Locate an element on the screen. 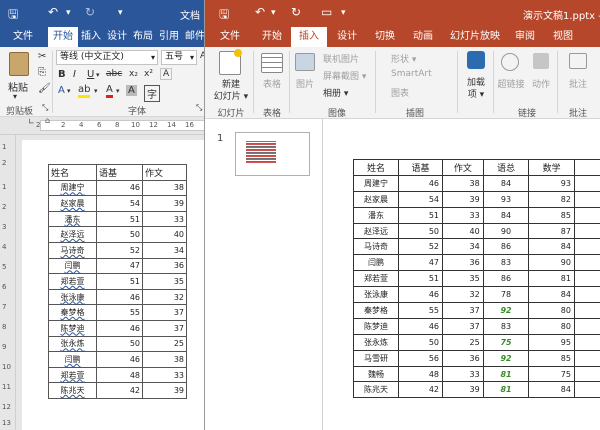  picture-icon is located at coordinates (305, 62).